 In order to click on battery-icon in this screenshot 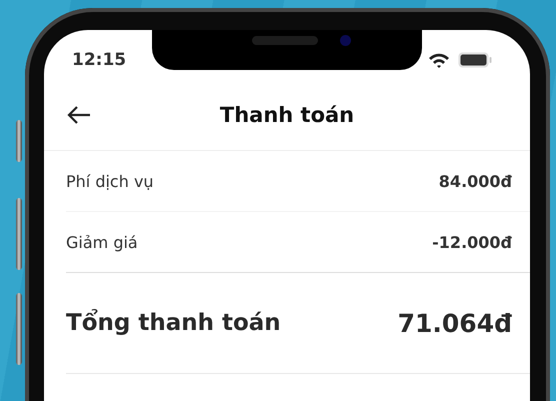, I will do `click(475, 60)`.